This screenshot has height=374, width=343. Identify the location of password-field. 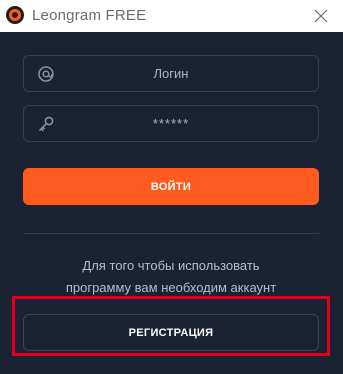
(171, 123).